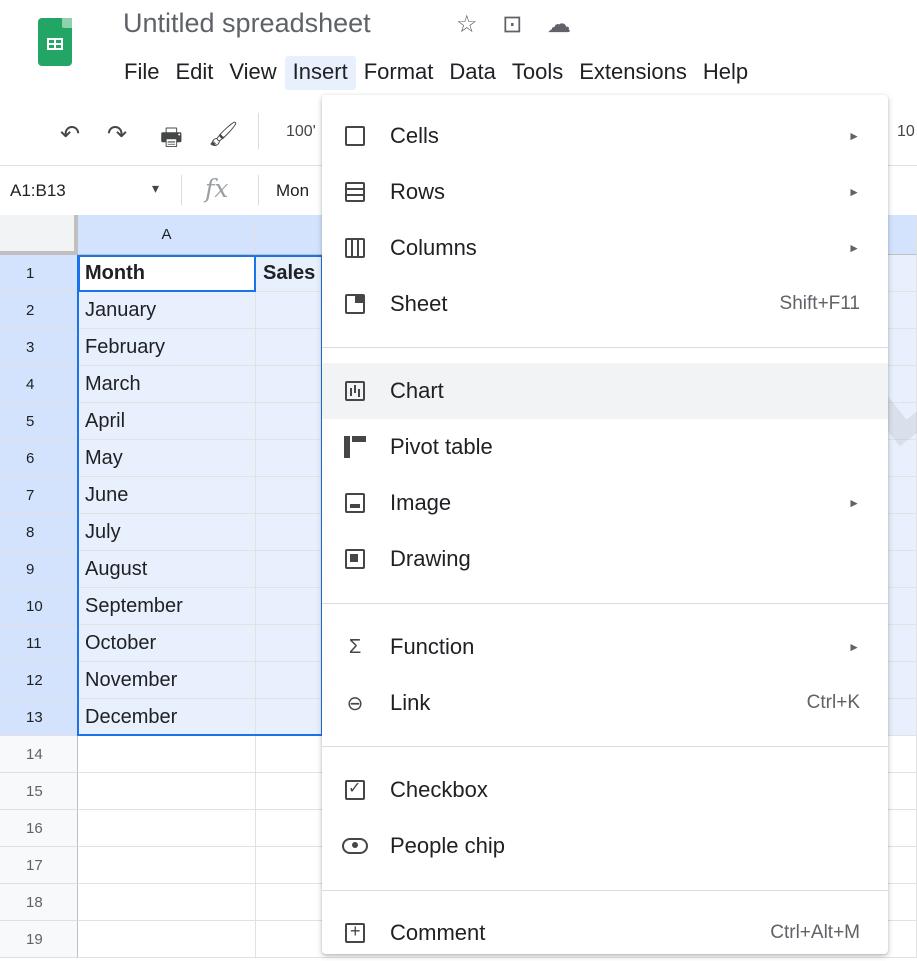  Describe the element at coordinates (167, 384) in the screenshot. I see `cell-a: March` at that location.